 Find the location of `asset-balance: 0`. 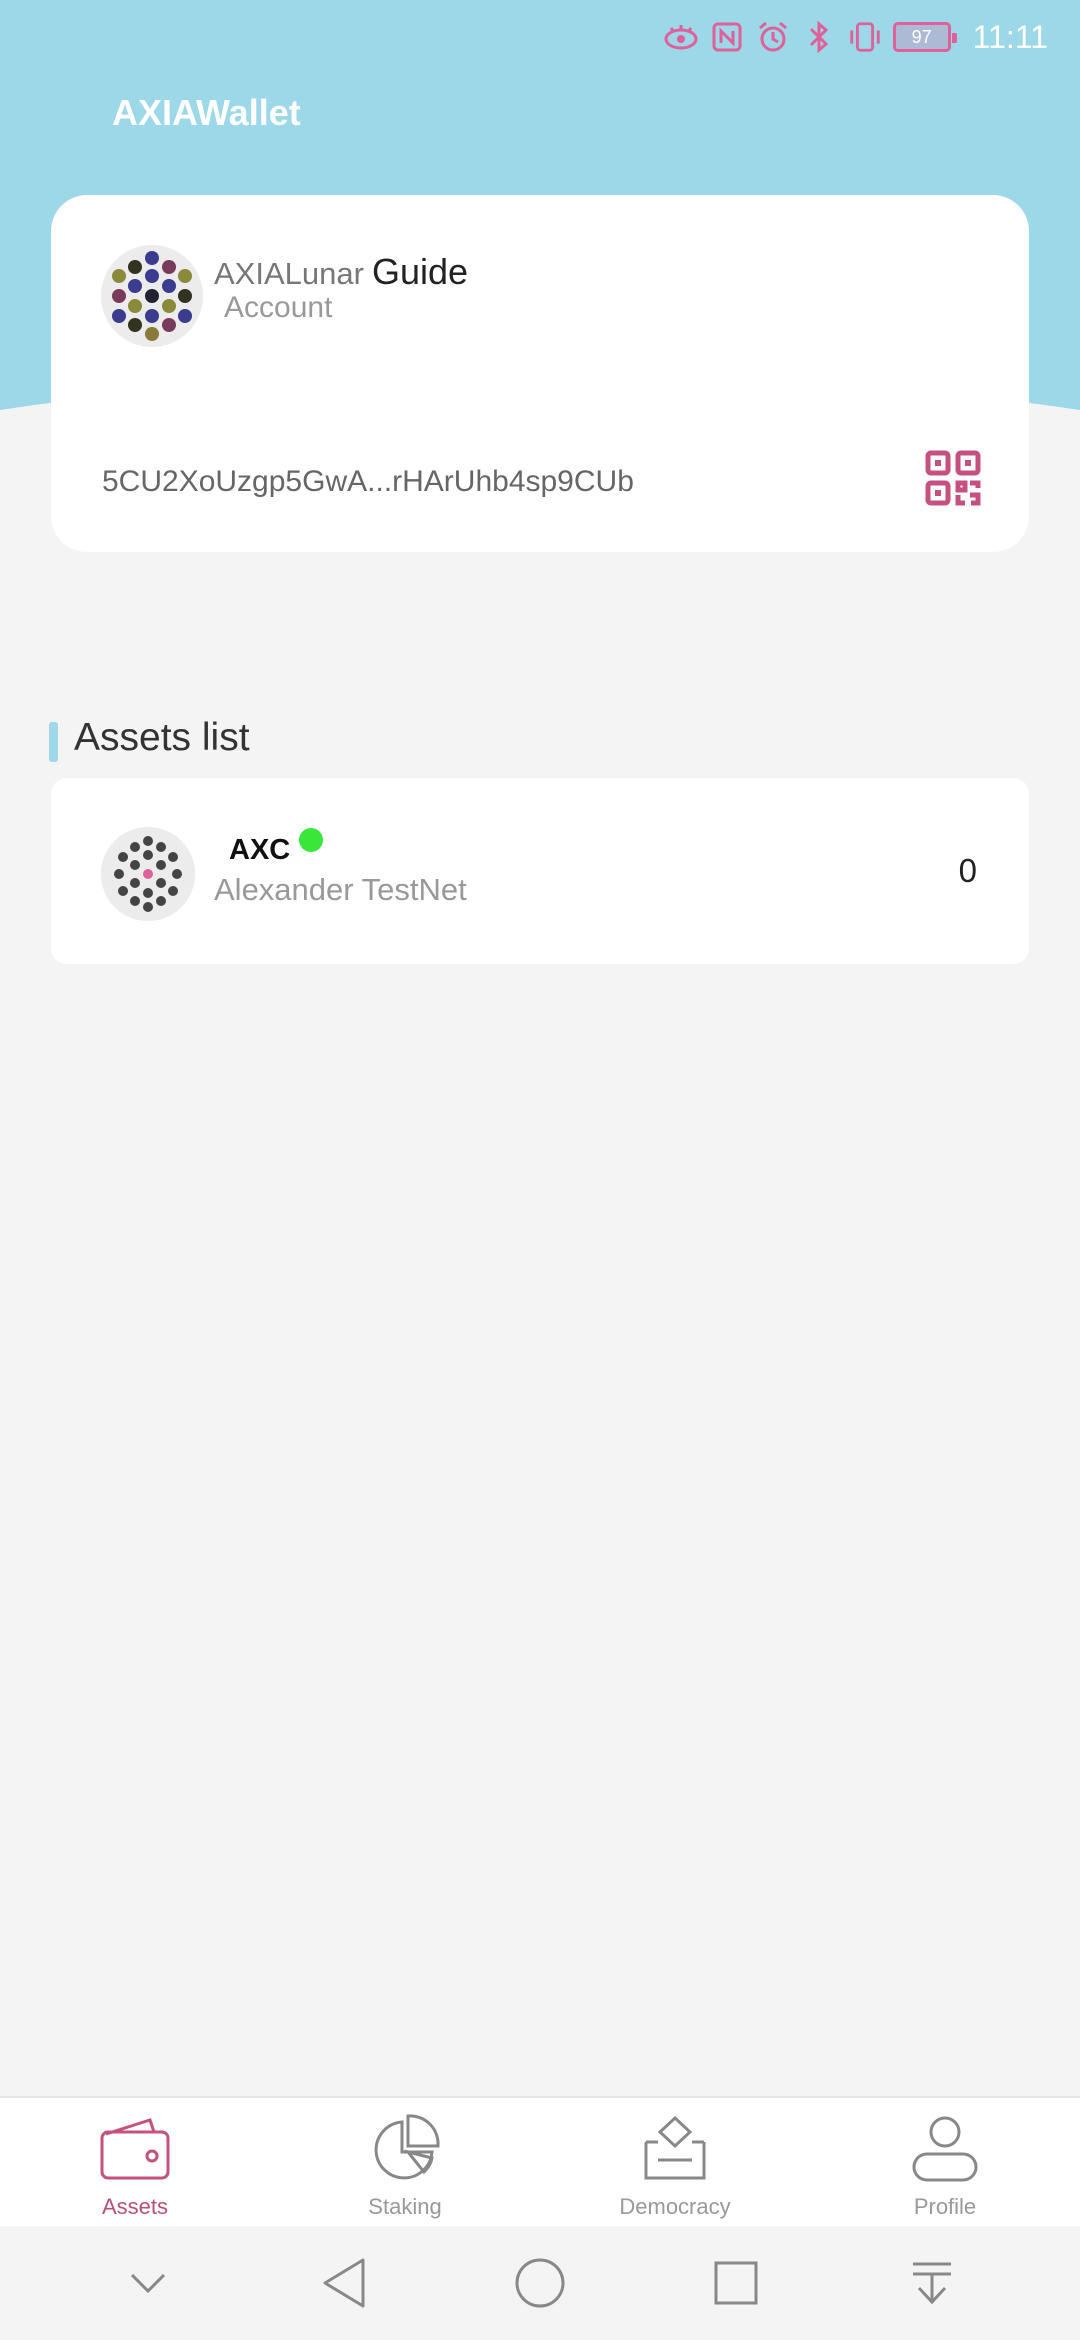

asset-balance: 0 is located at coordinates (967, 870).